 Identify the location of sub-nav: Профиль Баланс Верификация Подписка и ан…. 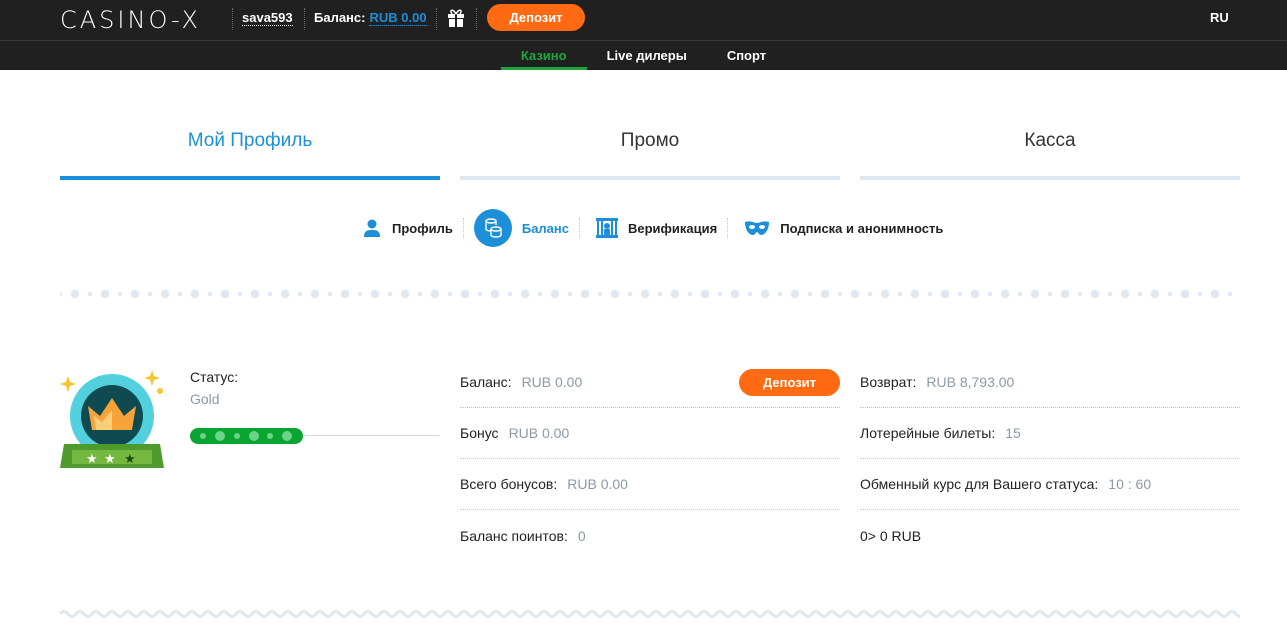
(652, 228).